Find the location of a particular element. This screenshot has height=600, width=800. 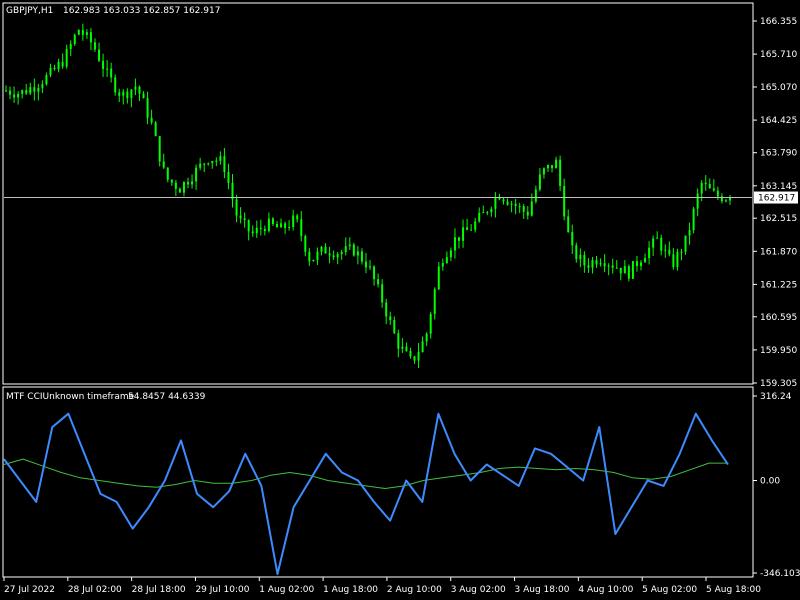

time-tick-label: 4 Aug 10:00 is located at coordinates (605, 590).